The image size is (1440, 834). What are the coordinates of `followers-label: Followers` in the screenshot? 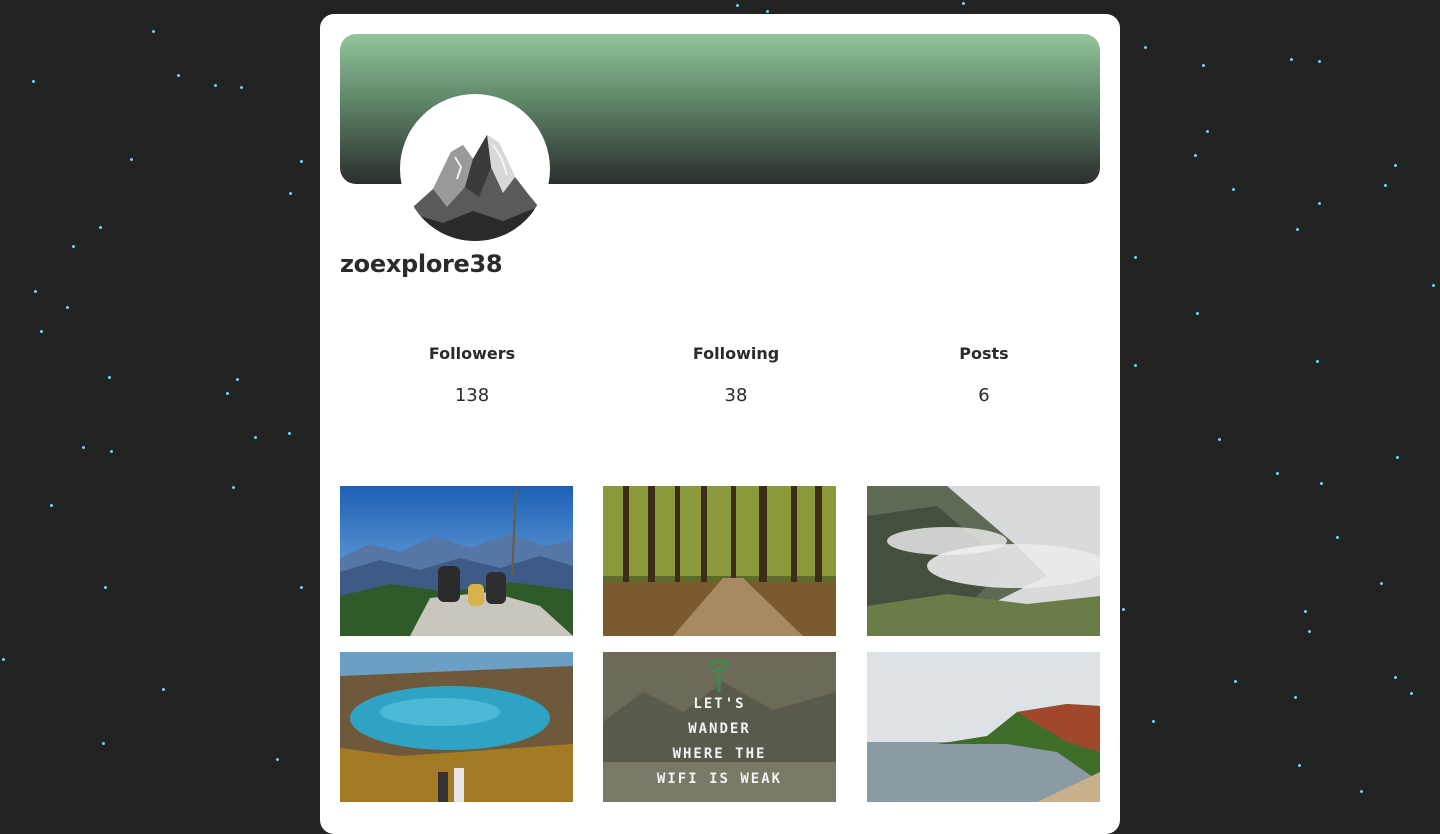 It's located at (472, 353).